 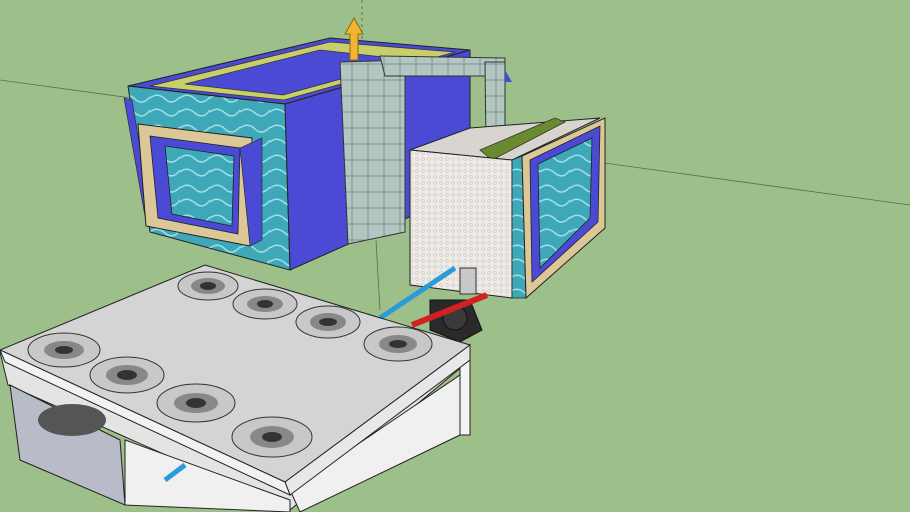 I want to click on pump-valve, so click(x=468, y=281).